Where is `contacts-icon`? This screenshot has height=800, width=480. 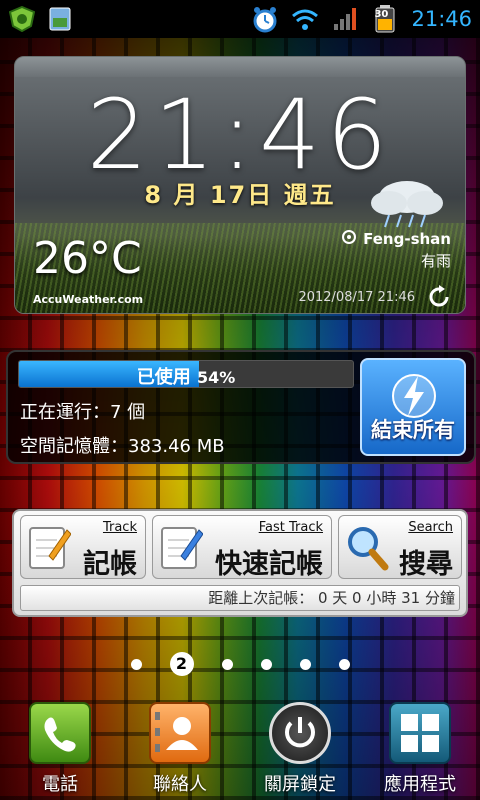
contacts-icon is located at coordinates (180, 733).